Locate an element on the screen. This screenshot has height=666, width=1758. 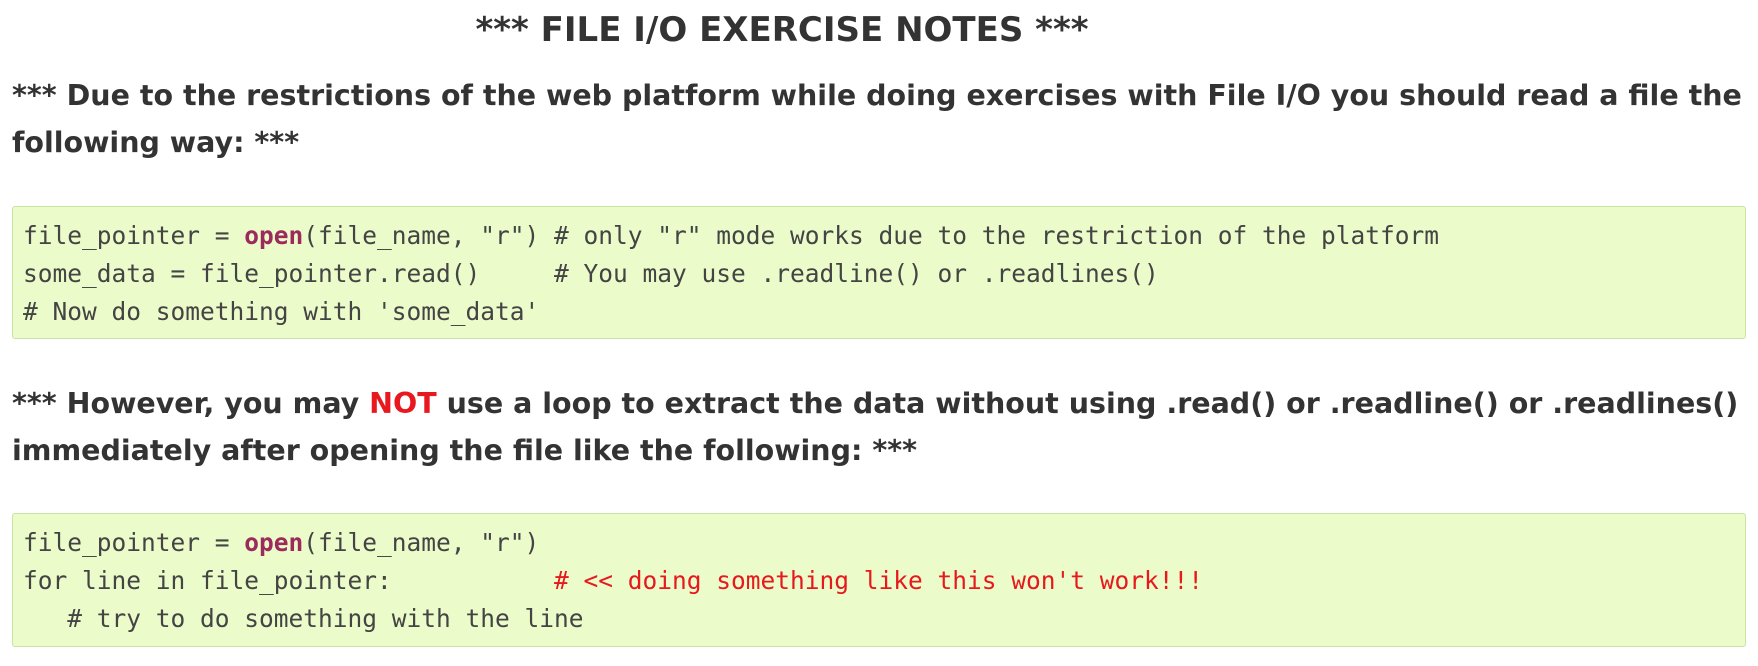
code-line: # try to do something with the line is located at coordinates (303, 618).